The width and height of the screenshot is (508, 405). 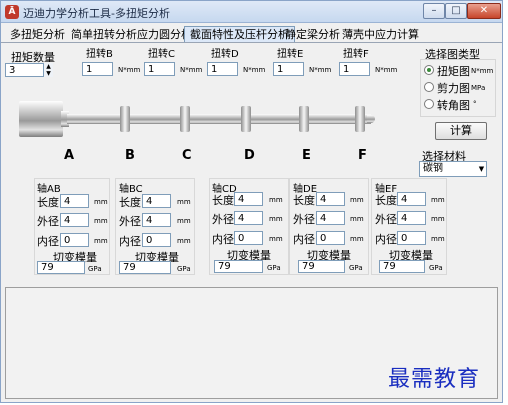 I want to click on station-label-d: D, so click(x=249, y=155).